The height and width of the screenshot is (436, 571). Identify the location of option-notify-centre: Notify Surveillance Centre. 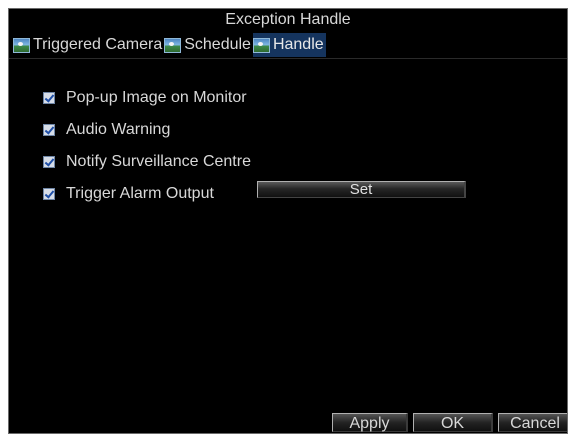
(147, 162).